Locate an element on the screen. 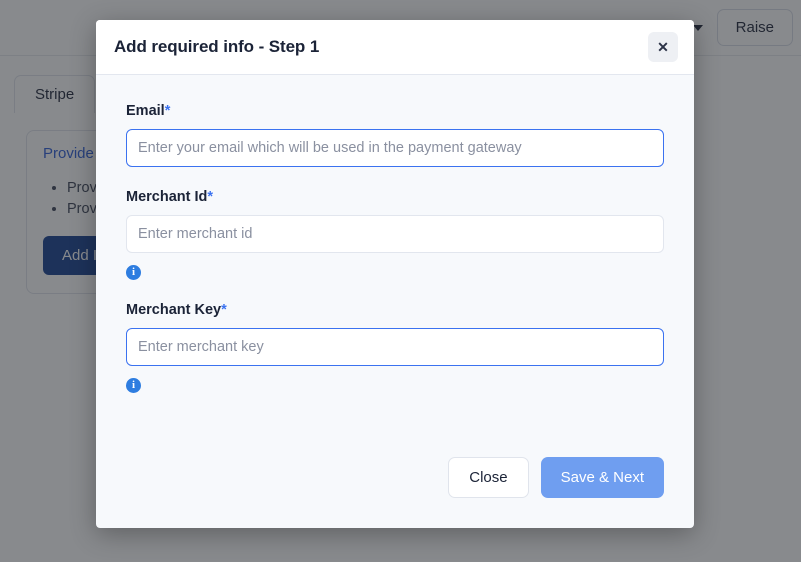  email-label: Email* is located at coordinates (395, 111).